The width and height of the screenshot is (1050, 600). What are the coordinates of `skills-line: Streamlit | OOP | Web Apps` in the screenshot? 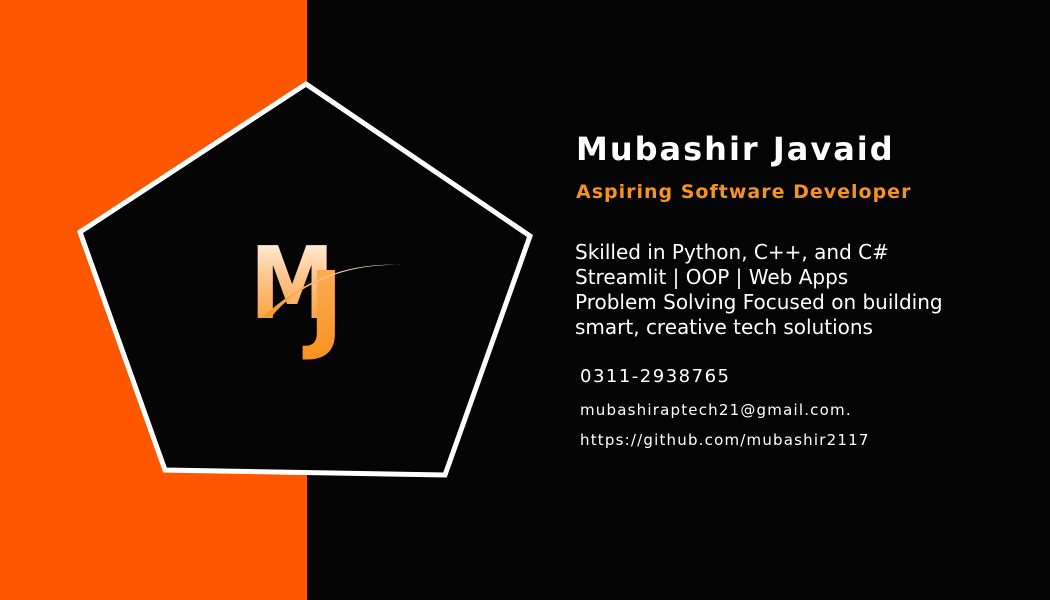 It's located at (712, 277).